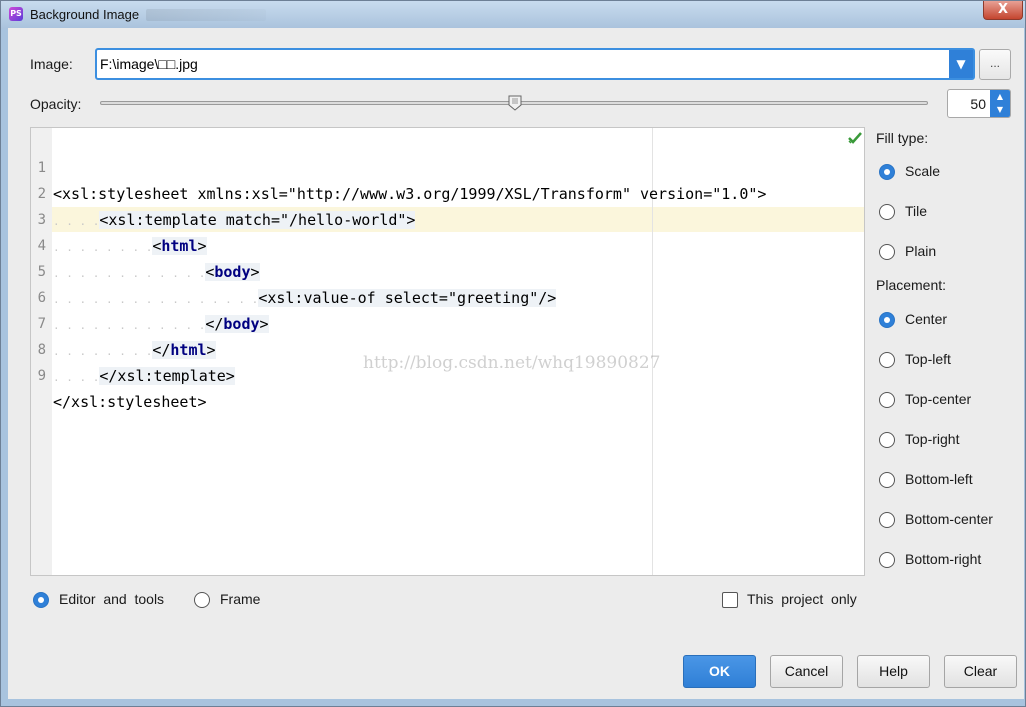 The height and width of the screenshot is (707, 1026). Describe the element at coordinates (111, 599) in the screenshot. I see `editor-and-tools-label: Editor and tools` at that location.